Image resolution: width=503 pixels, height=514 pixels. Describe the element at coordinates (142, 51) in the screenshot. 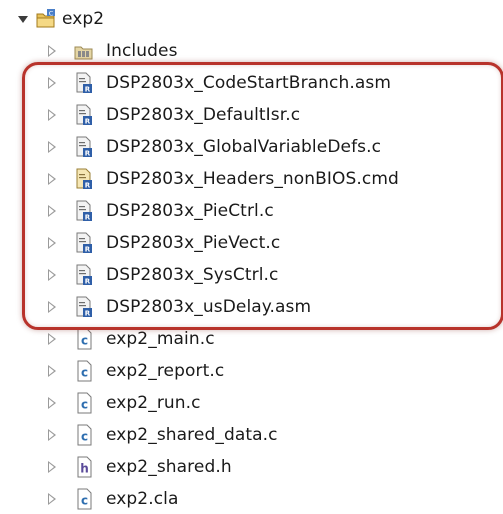

I see `tree-item-label: Includes` at that location.